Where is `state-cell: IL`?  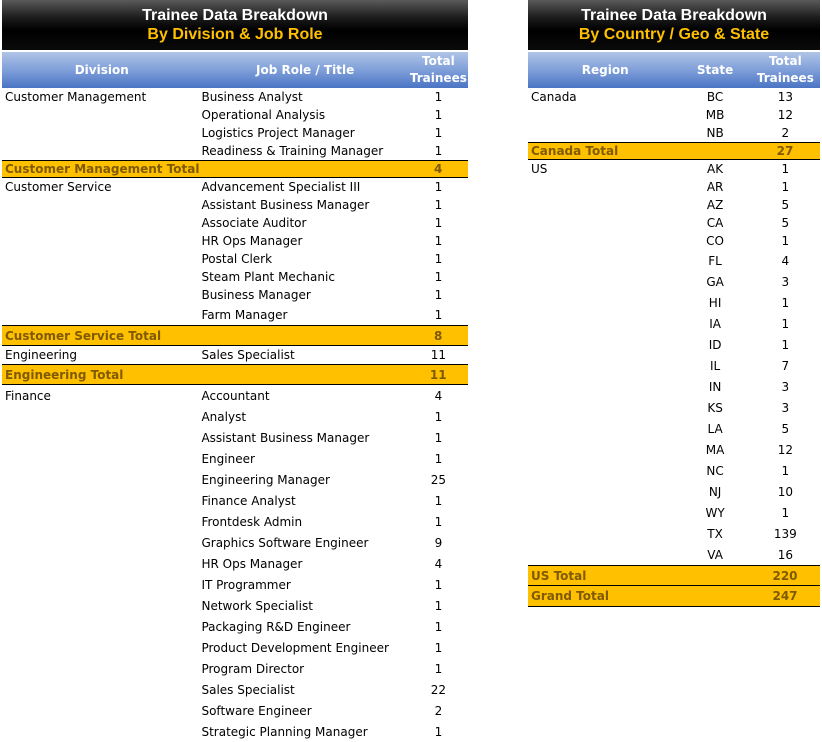 state-cell: IL is located at coordinates (715, 365).